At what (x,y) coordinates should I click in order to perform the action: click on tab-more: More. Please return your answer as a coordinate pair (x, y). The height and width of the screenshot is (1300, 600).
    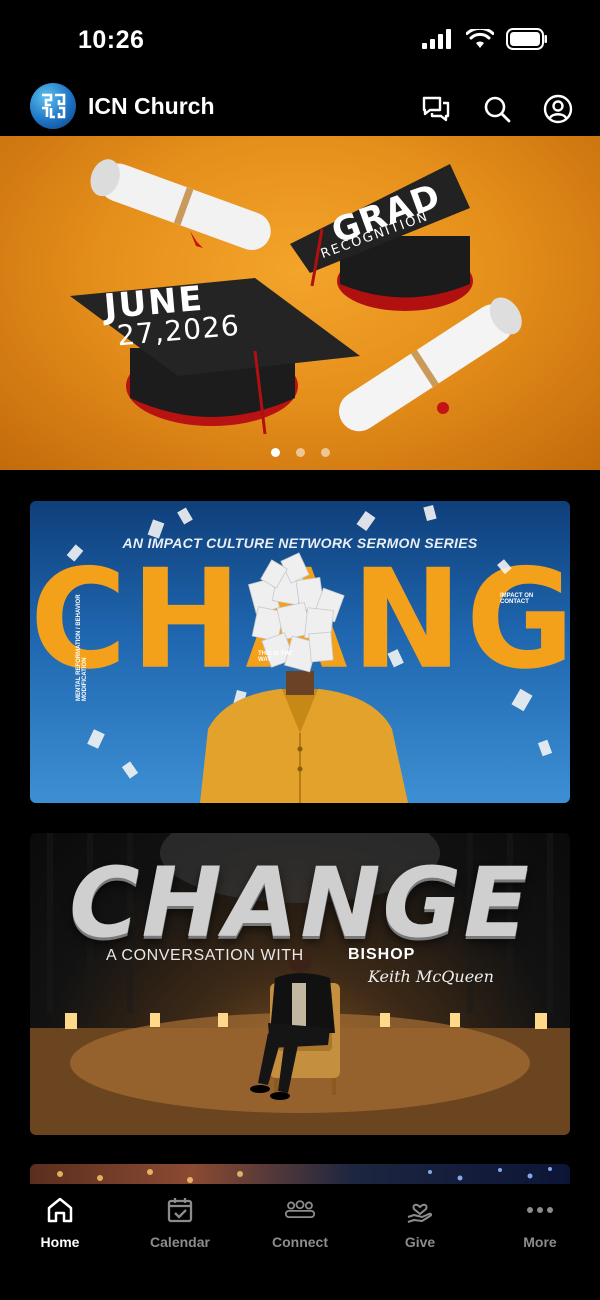
    Looking at the image, I should click on (540, 1242).